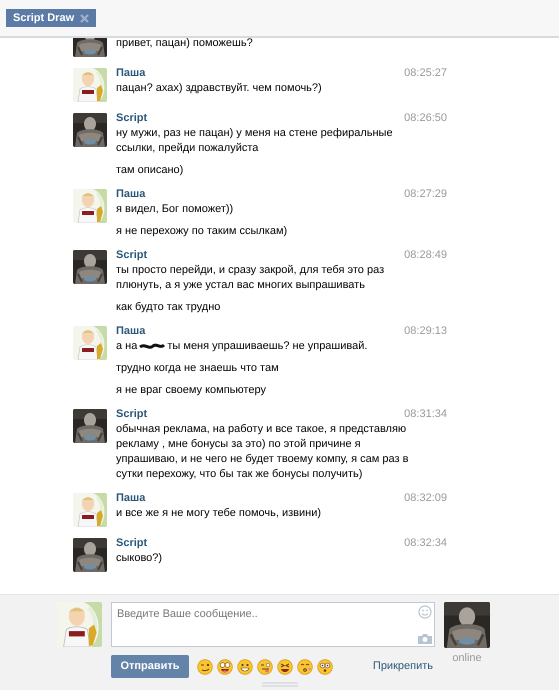  Describe the element at coordinates (219, 88) in the screenshot. I see `message-text: пацан? ахах) здравствуйт. чем помочь?)` at that location.